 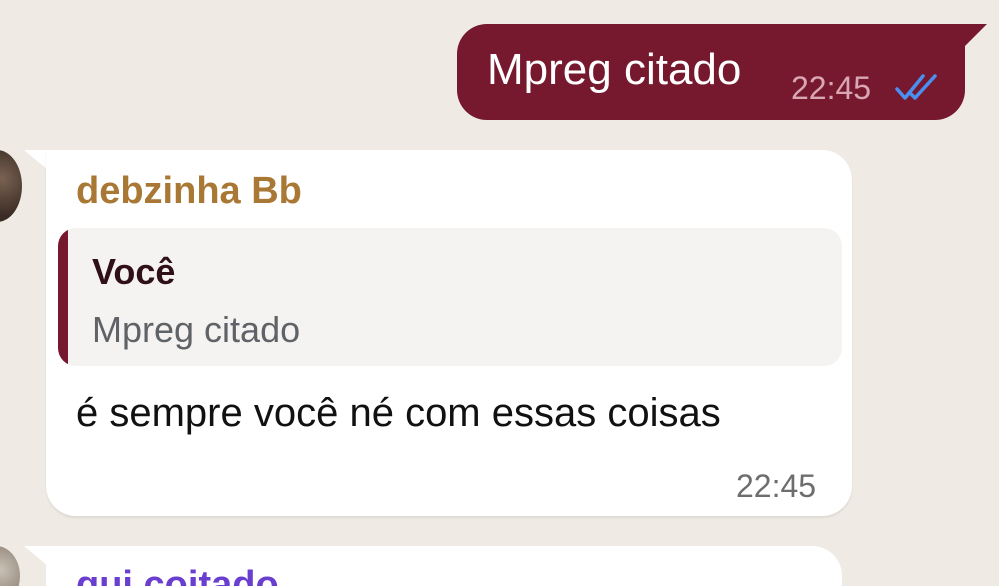 I want to click on outgoing-message-text: Mpreg citado, so click(x=614, y=69).